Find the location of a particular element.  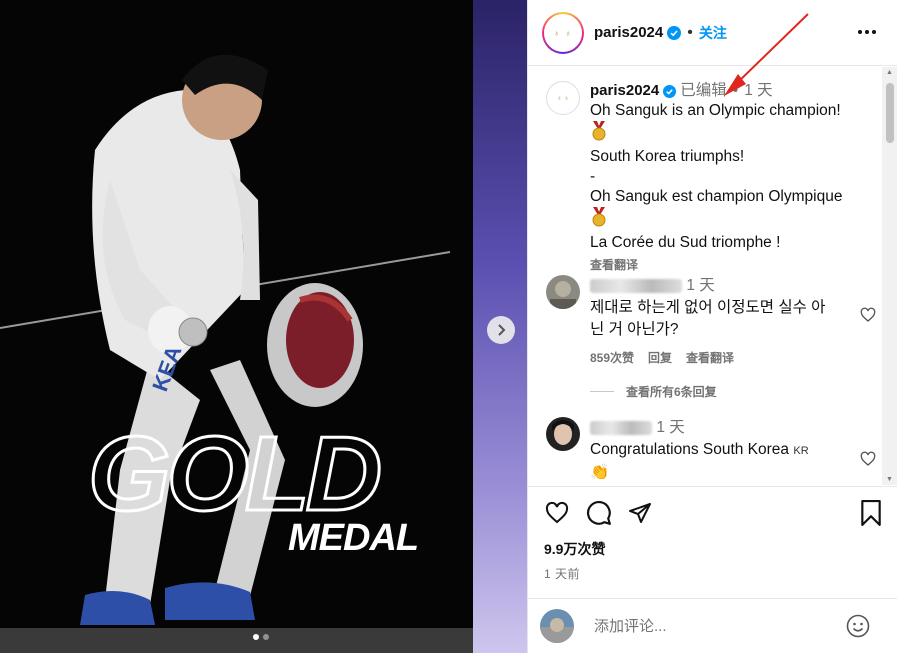

comment-item: 1 天 Congratulations South Korea KR 👏 is located at coordinates (711, 450).